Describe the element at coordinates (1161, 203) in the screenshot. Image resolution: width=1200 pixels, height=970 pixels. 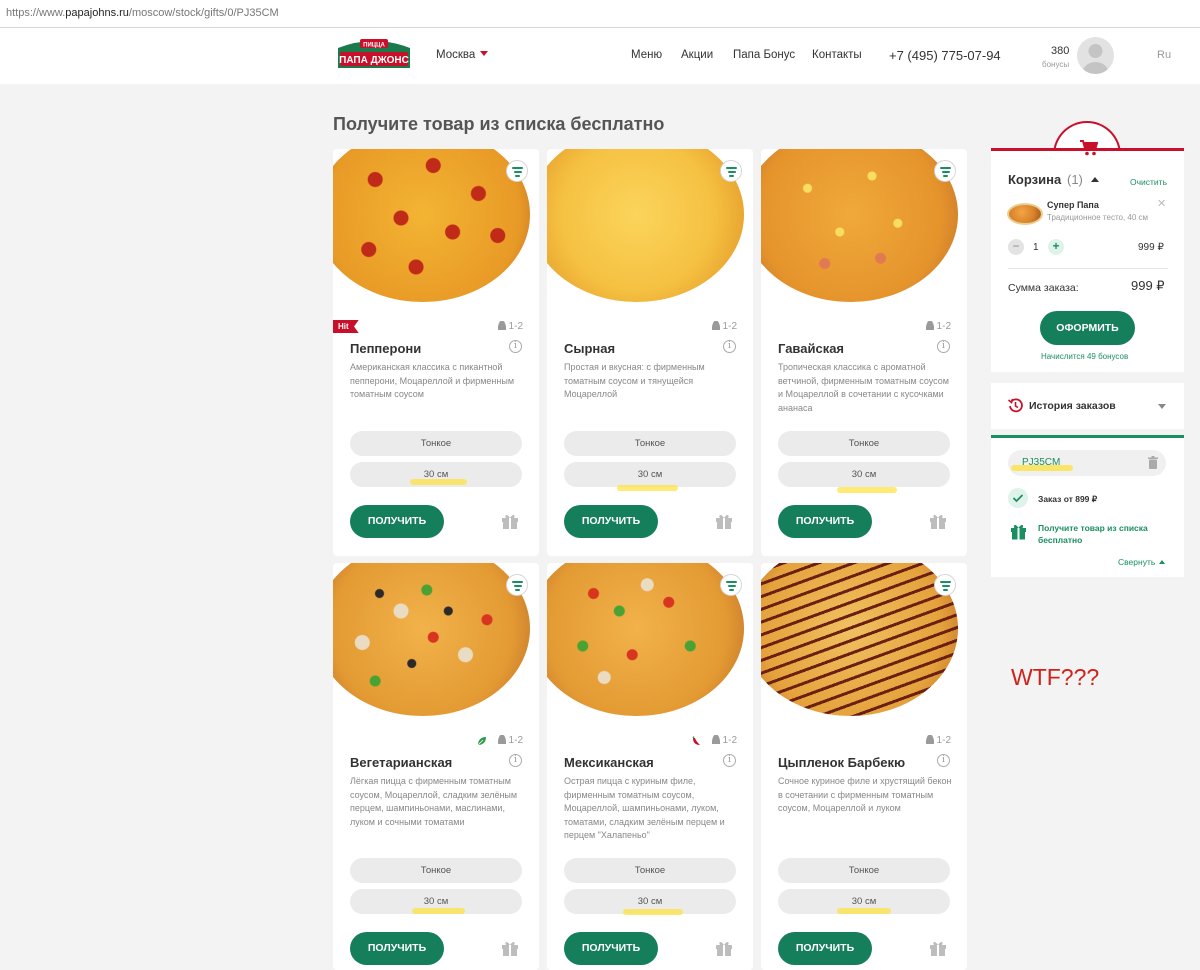
I see `remove-item-icon: ✕` at that location.